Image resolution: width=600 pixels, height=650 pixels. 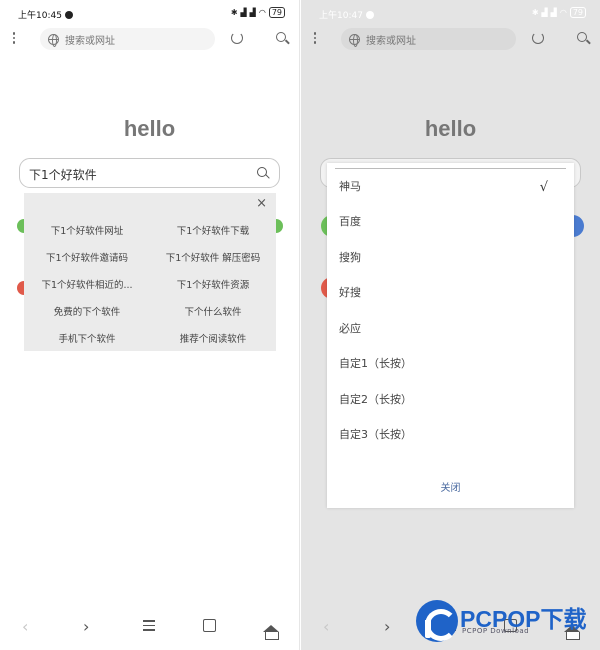 I want to click on dialog-divider, so click(x=450, y=168).